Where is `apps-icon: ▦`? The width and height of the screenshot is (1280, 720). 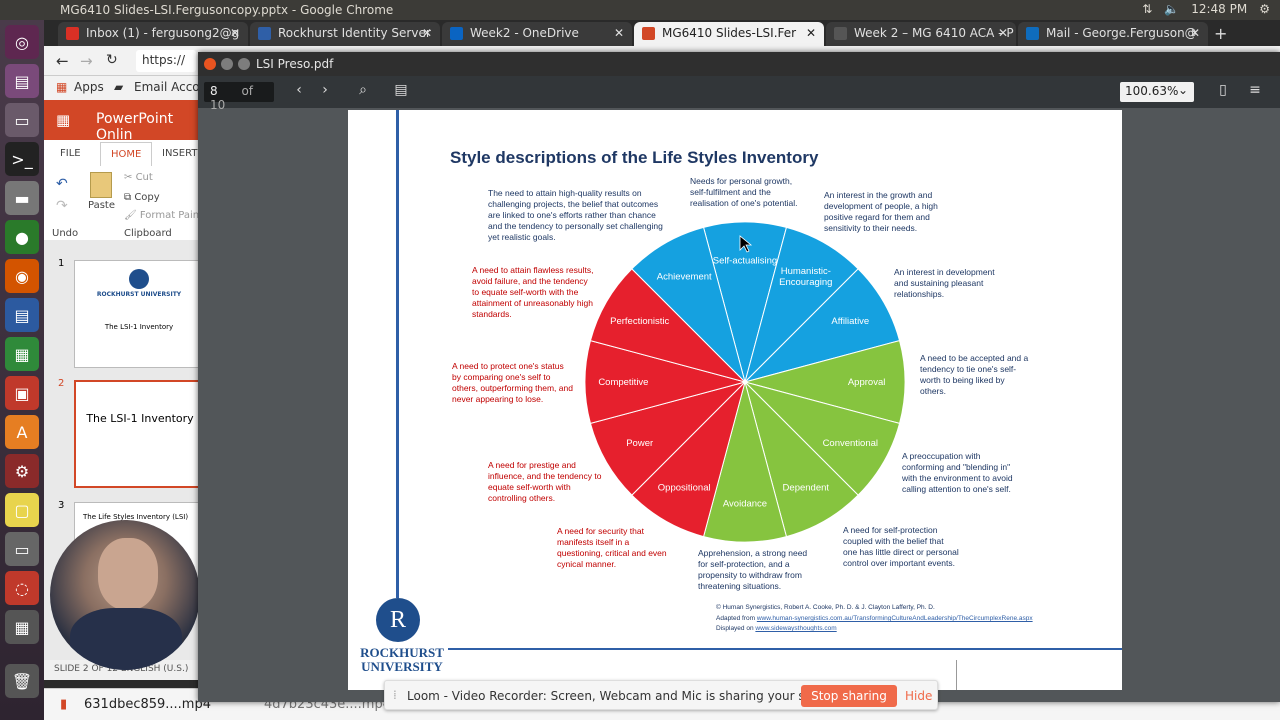
apps-icon: ▦ is located at coordinates (61, 87).